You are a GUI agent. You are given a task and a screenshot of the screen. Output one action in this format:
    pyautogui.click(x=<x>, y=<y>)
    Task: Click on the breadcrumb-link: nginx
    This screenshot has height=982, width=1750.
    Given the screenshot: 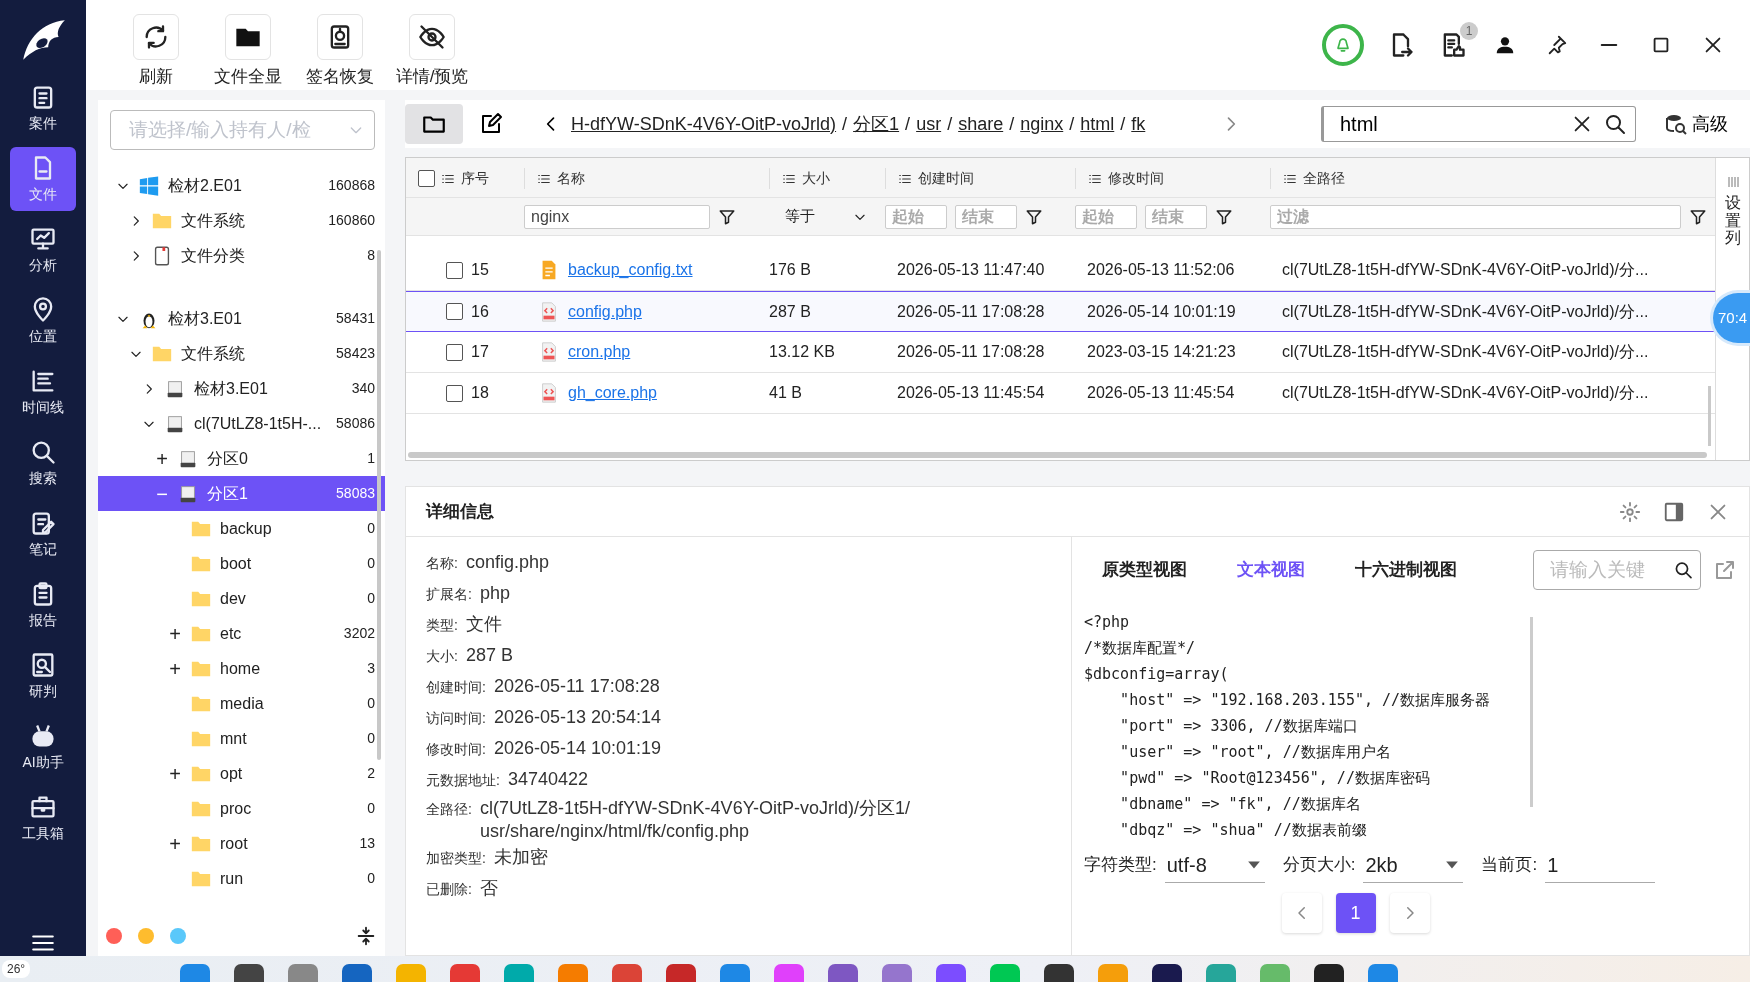 What is the action you would take?
    pyautogui.click(x=1042, y=124)
    